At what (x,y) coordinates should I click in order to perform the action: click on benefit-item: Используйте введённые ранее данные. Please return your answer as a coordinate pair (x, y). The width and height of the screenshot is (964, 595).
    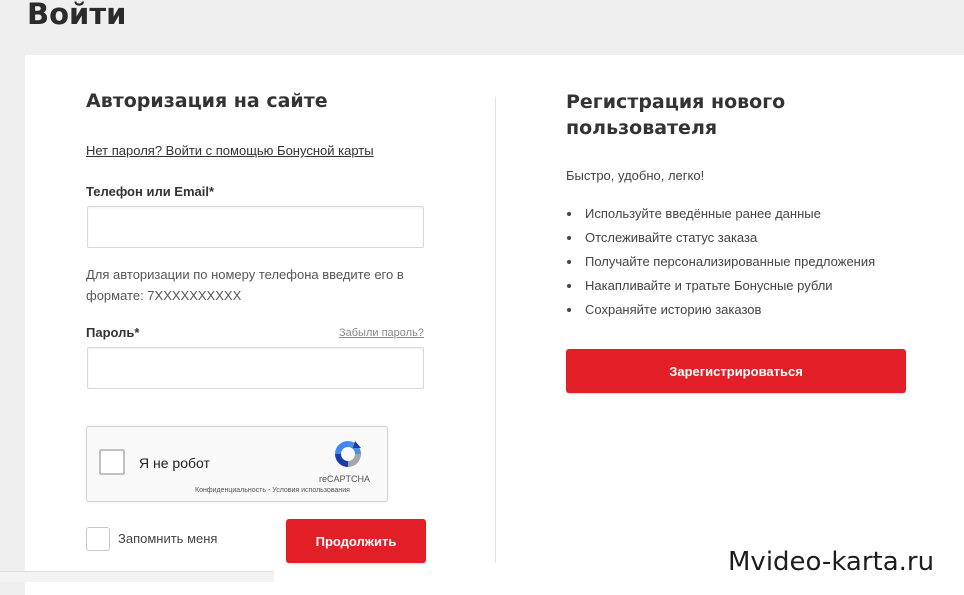
    Looking at the image, I should click on (720, 214).